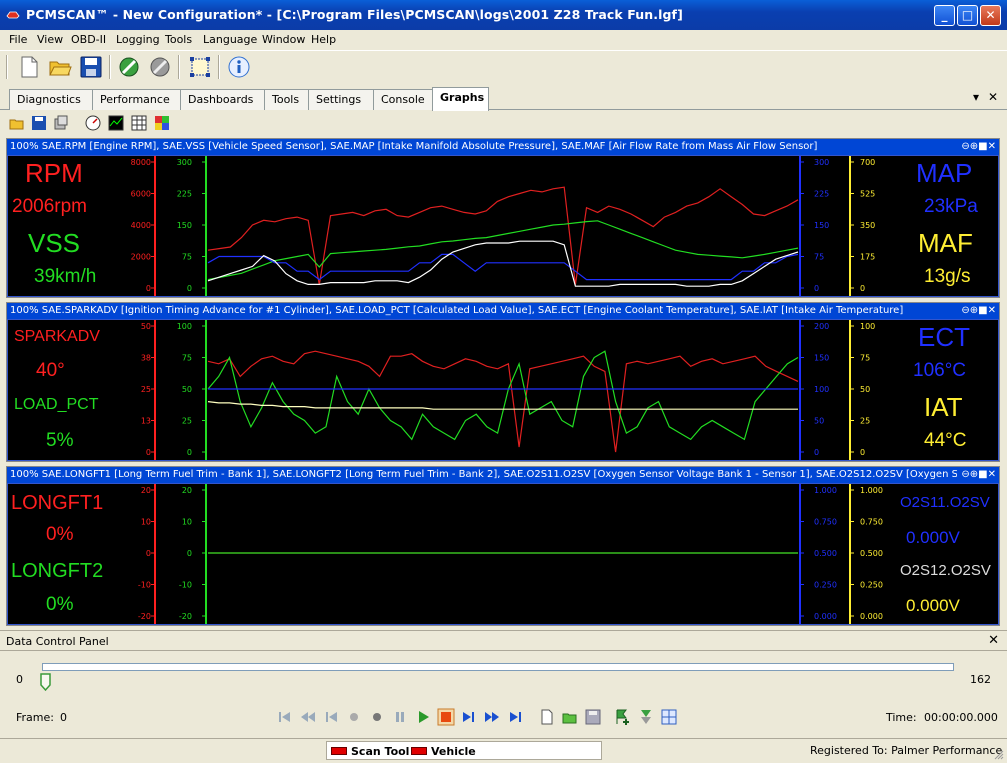 Image resolution: width=1007 pixels, height=763 pixels. I want to click on resize-grip-icon, so click(998, 754).